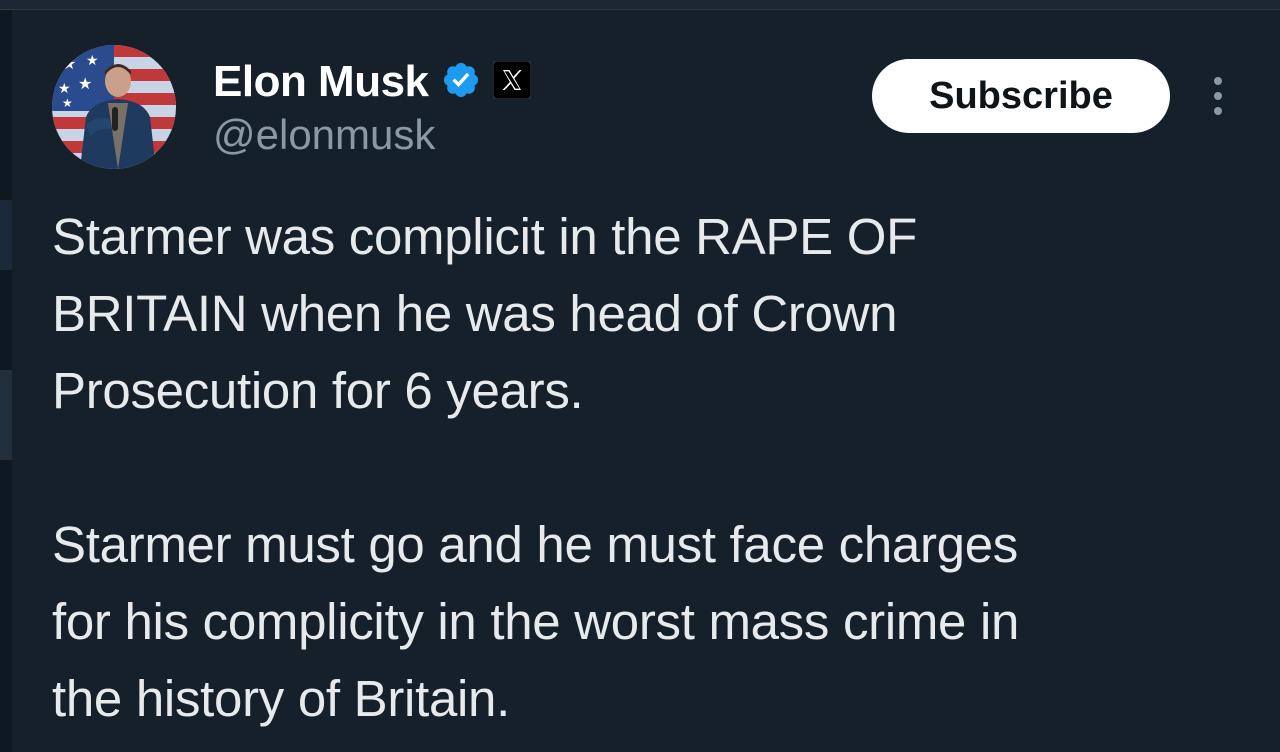 Image resolution: width=1280 pixels, height=752 pixels. What do you see at coordinates (461, 82) in the screenshot?
I see `verified-badge-icon` at bounding box center [461, 82].